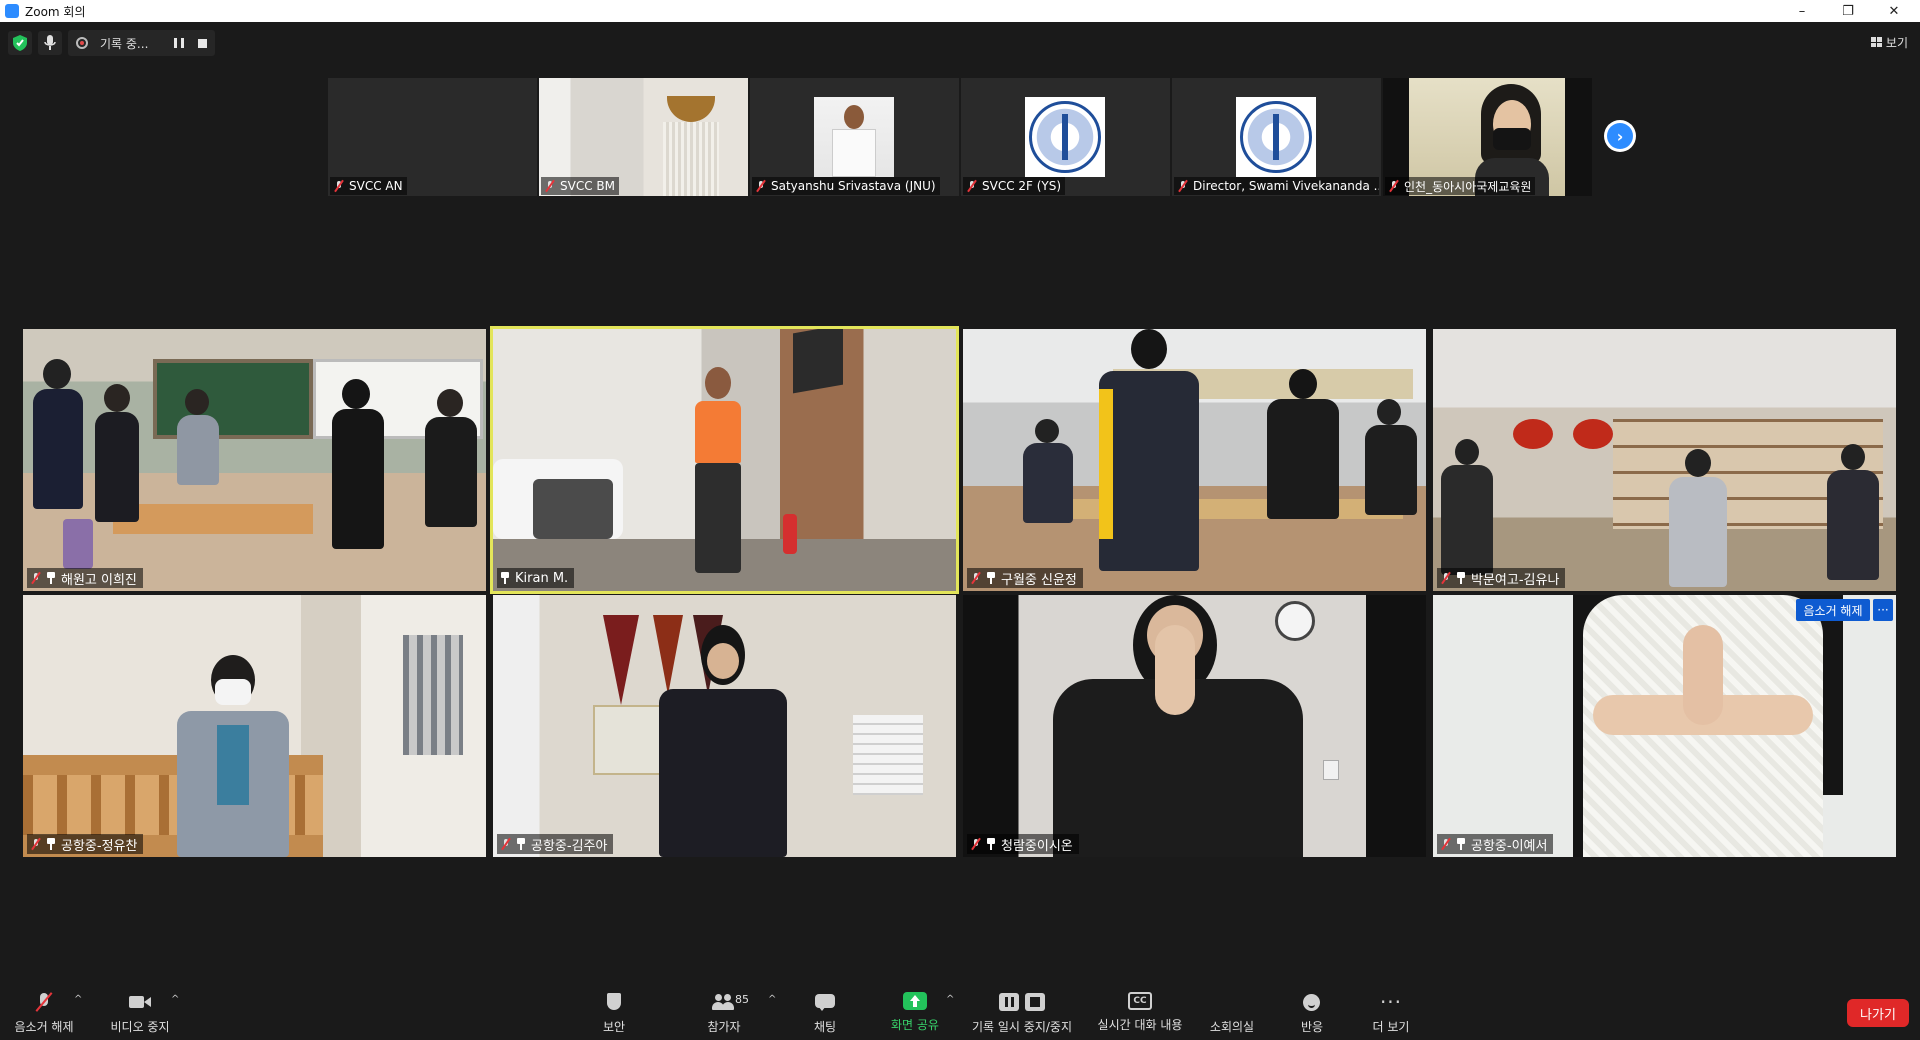 The width and height of the screenshot is (1920, 1040). Describe the element at coordinates (1014, 186) in the screenshot. I see `participant-name-label: SVCC 2F (YS)` at that location.